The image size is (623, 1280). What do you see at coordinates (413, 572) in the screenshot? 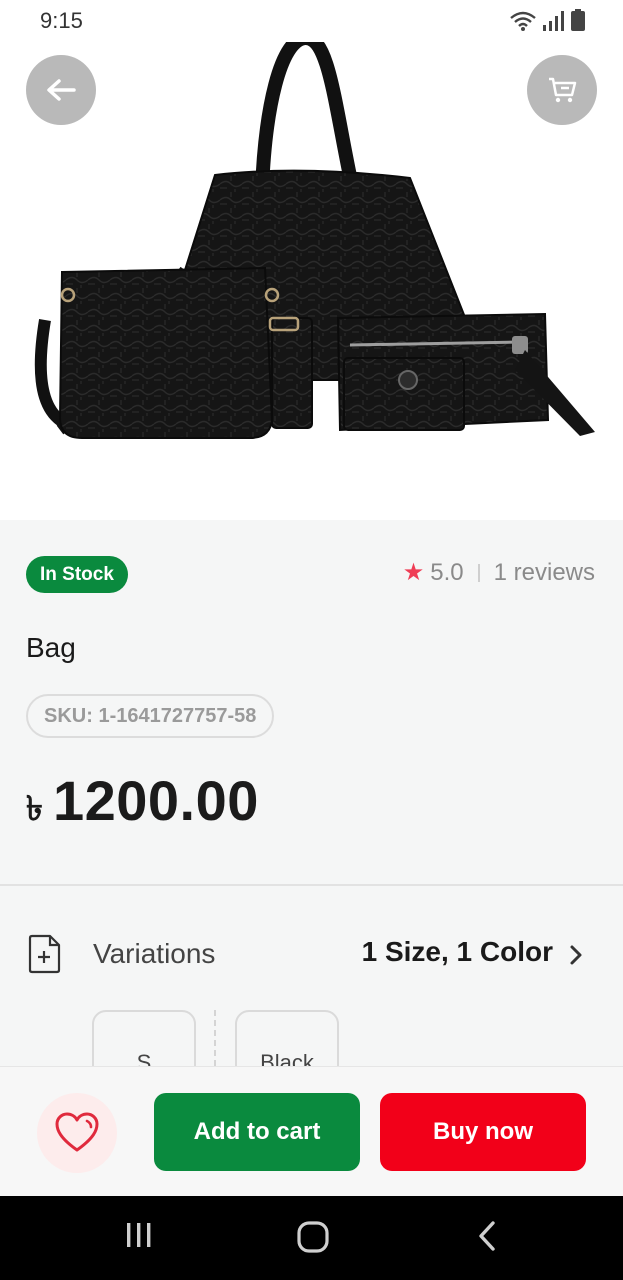
I see `star-icon: ★` at bounding box center [413, 572].